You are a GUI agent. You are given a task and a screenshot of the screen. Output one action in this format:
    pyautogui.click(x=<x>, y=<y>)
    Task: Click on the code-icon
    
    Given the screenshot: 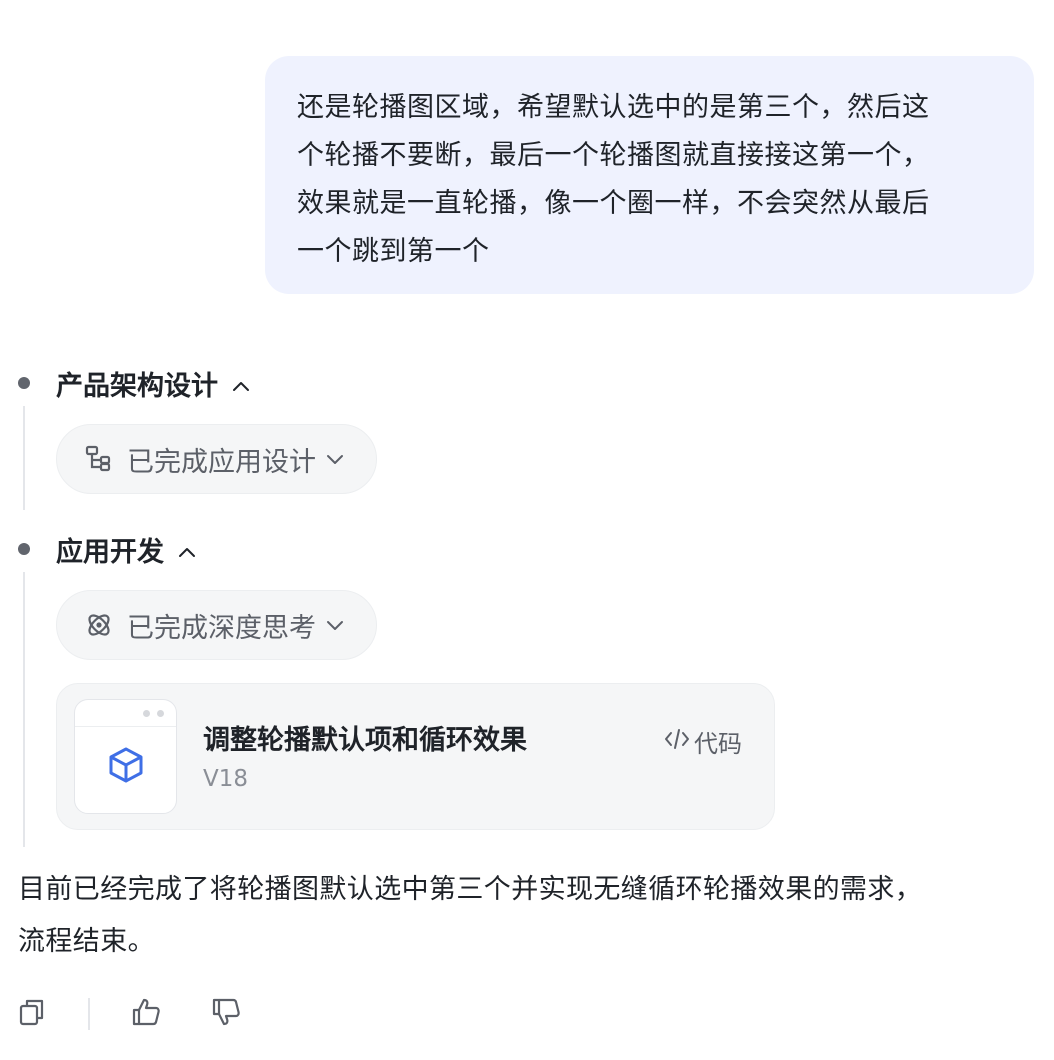 What is the action you would take?
    pyautogui.click(x=677, y=742)
    